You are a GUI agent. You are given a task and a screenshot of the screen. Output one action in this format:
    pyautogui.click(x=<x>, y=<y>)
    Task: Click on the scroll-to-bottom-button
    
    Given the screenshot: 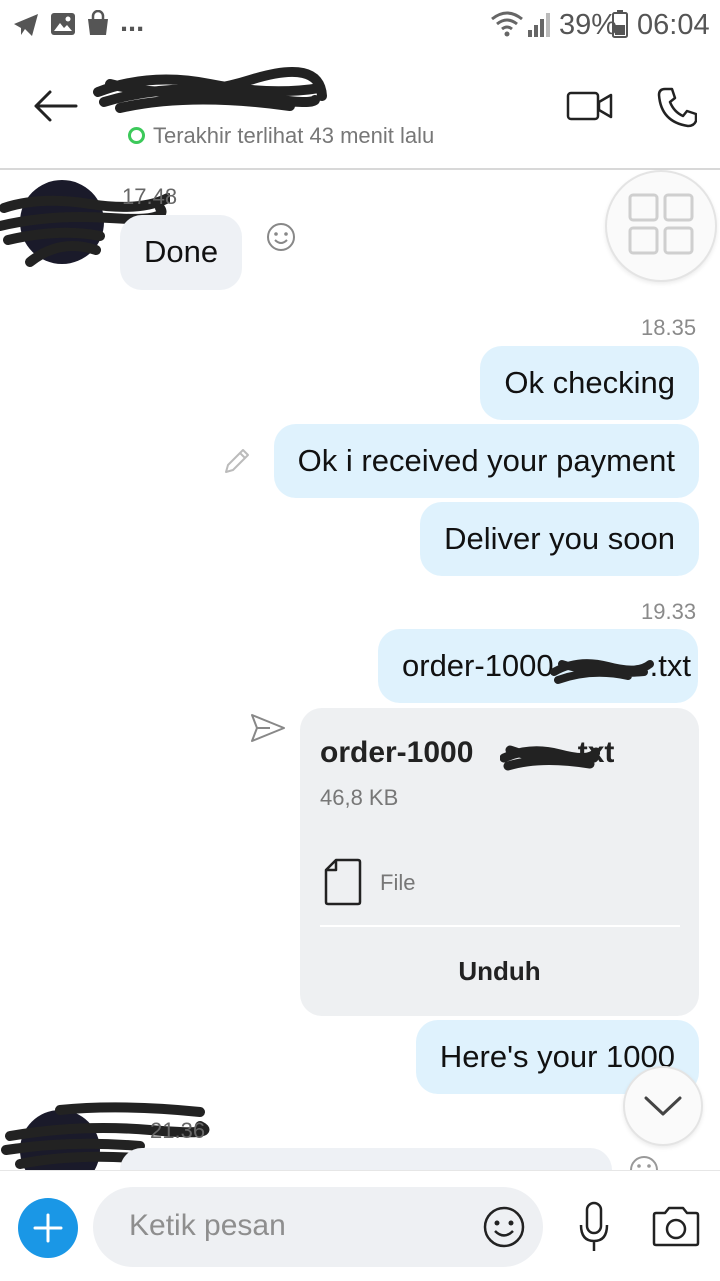 What is the action you would take?
    pyautogui.click(x=663, y=1106)
    